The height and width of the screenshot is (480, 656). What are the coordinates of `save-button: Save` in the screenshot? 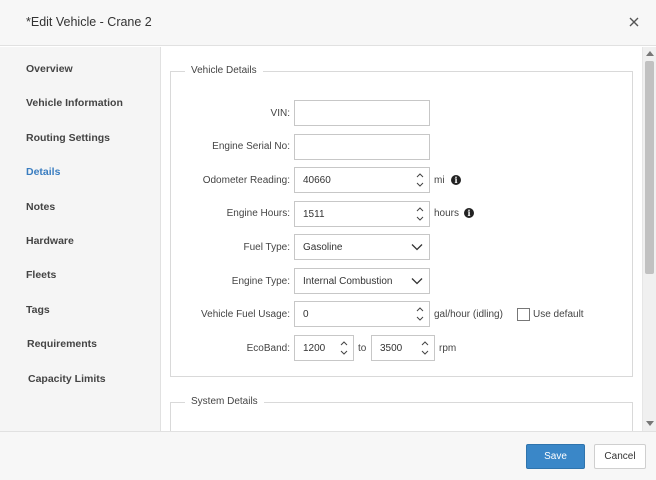 It's located at (555, 456).